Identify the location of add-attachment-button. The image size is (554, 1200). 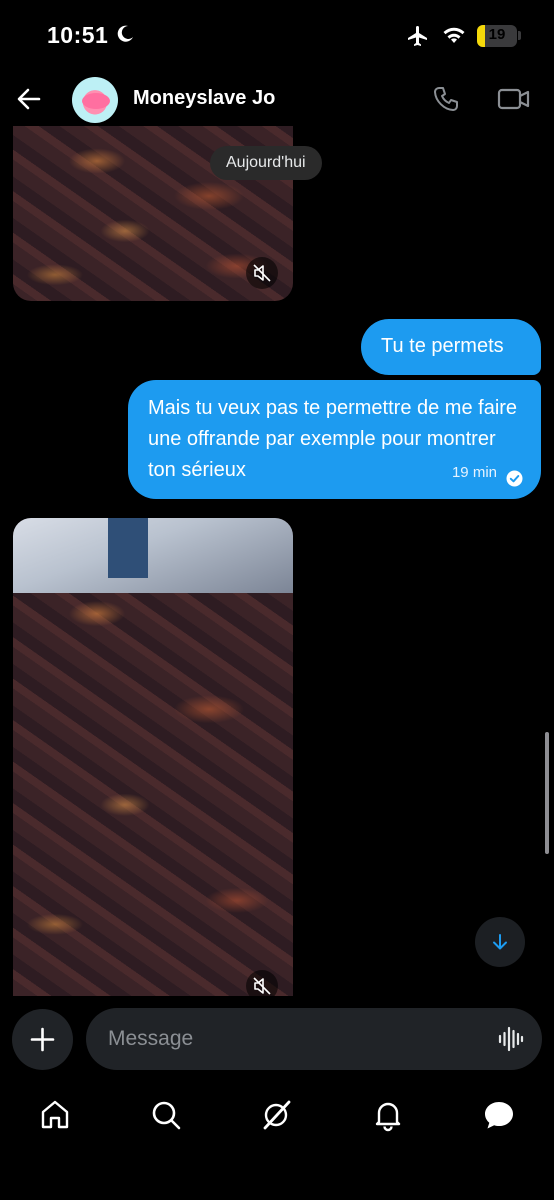
(42, 1039).